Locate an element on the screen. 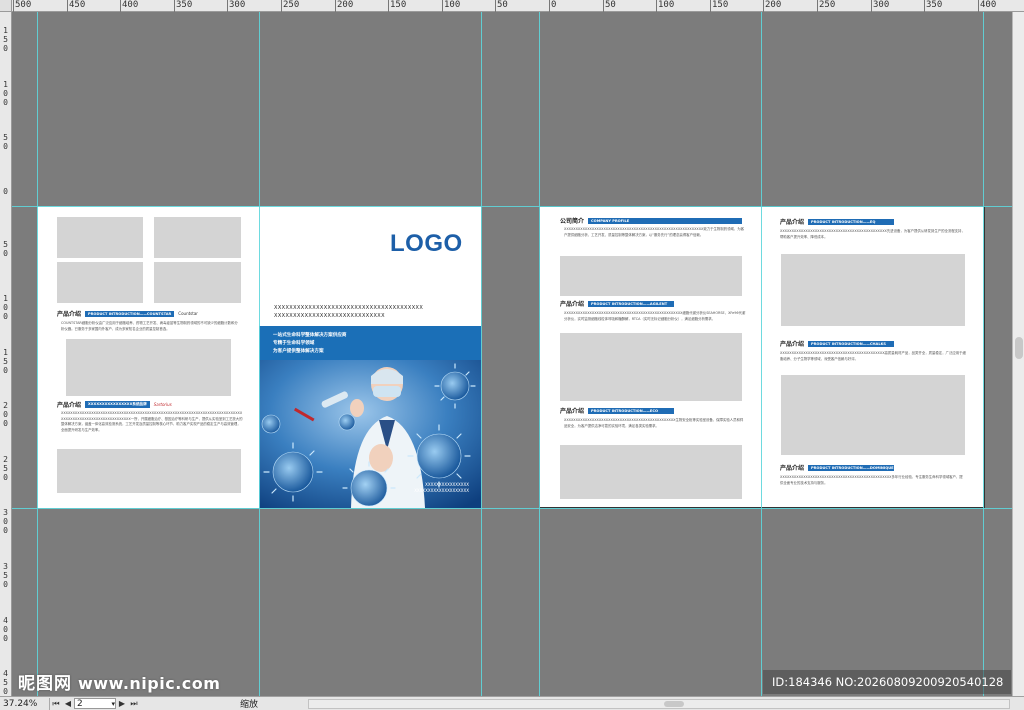  section-tag: PRODUCT INTRODUCTION——AGILENT is located at coordinates (631, 303).